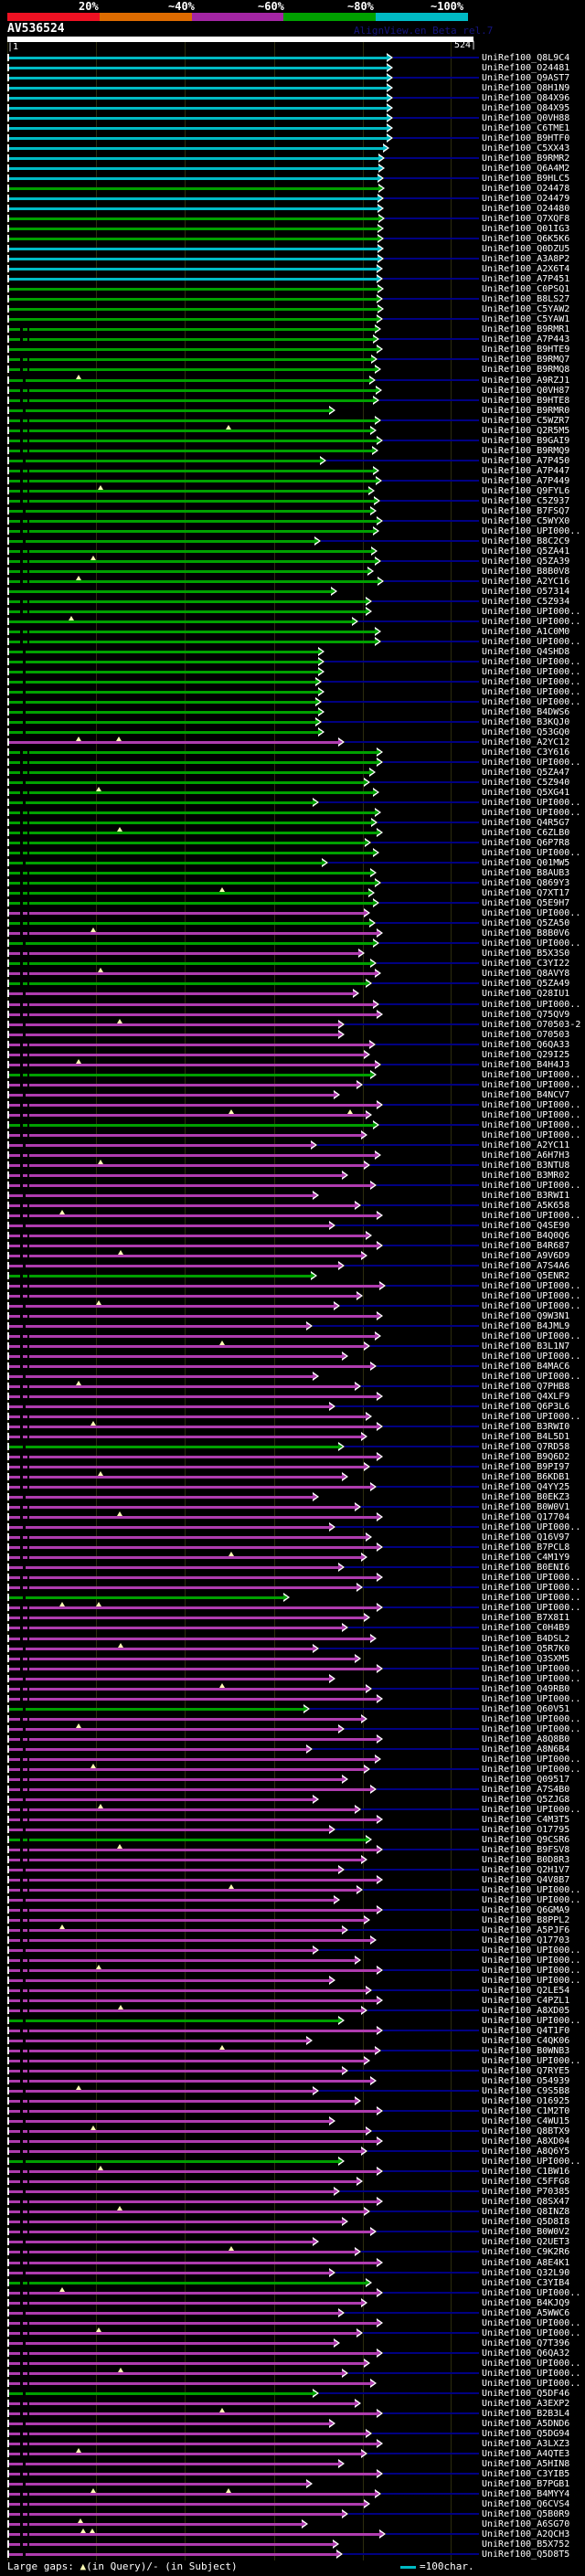  I want to click on hit-row: UniRef100_B4L5D1, so click(293, 1437).